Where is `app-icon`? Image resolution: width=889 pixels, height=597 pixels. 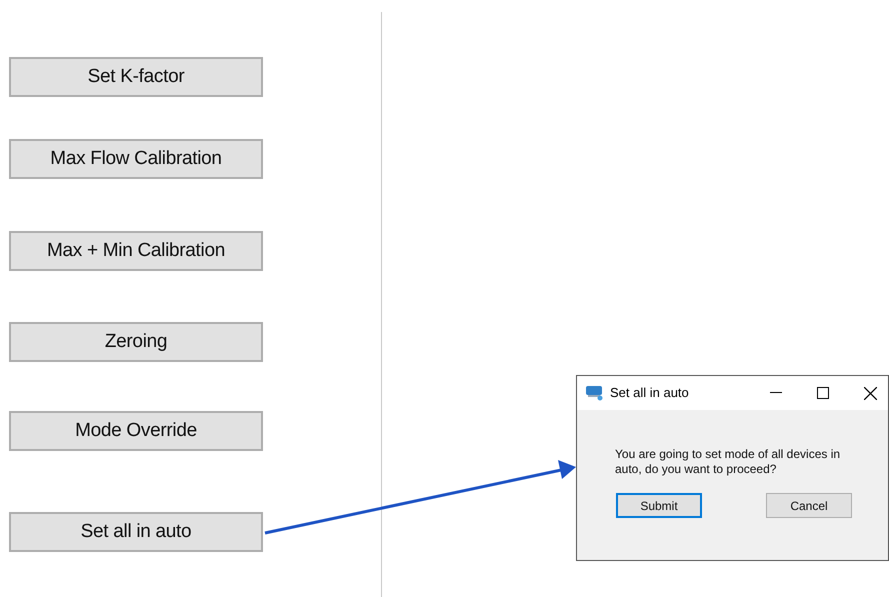
app-icon is located at coordinates (595, 393).